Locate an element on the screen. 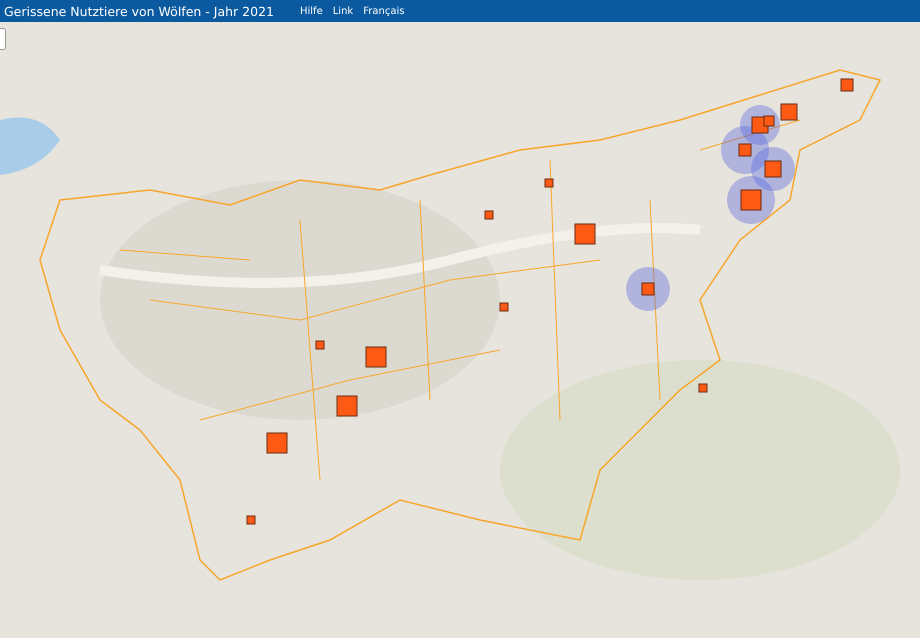 This screenshot has height=638, width=920. header-link: Hilfe is located at coordinates (311, 11).